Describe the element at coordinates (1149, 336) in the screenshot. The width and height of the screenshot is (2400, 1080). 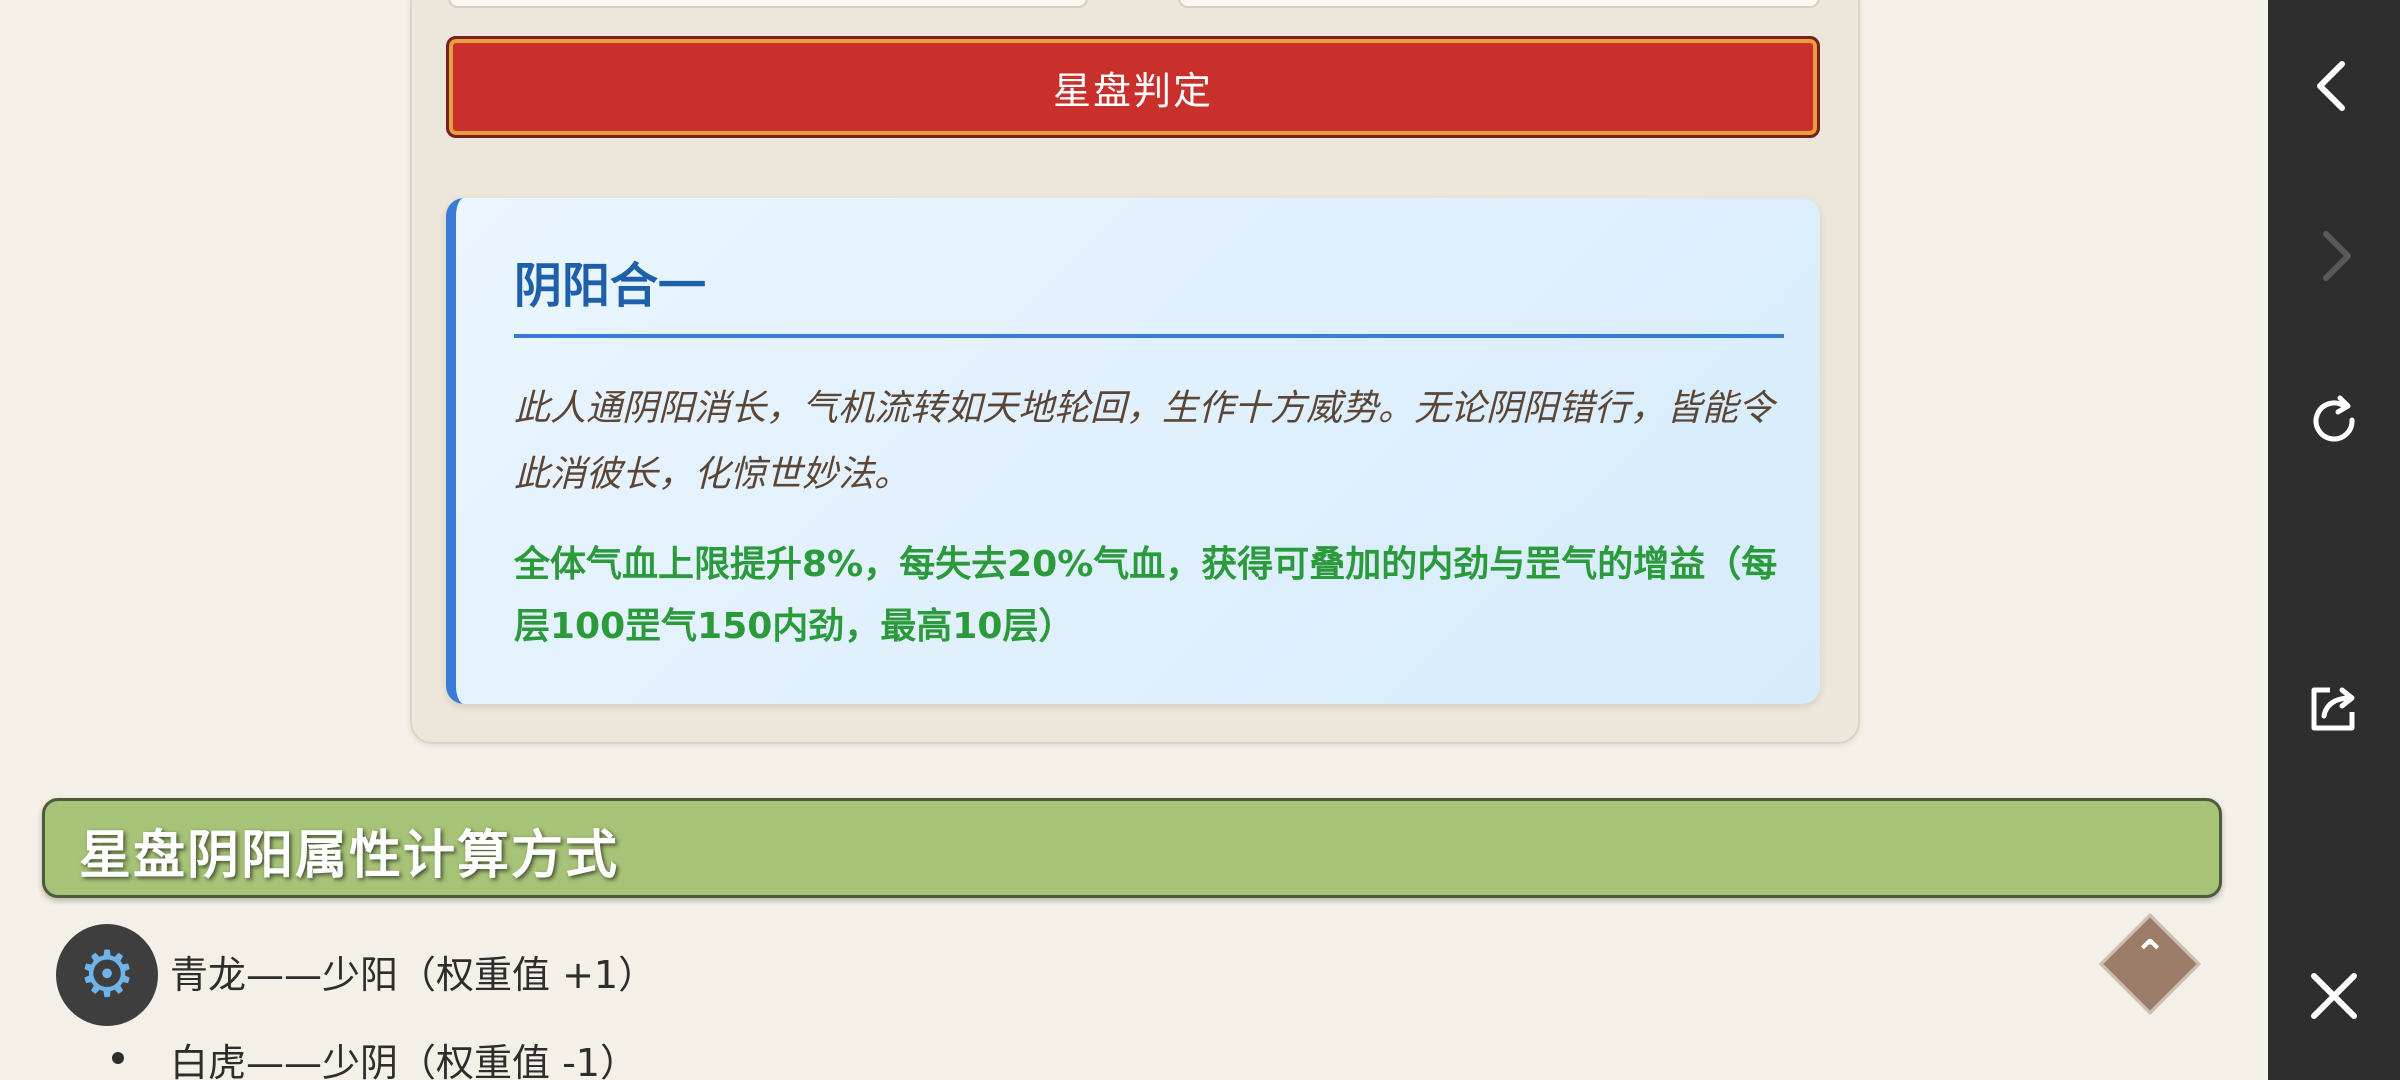
I see `result-divider` at that location.